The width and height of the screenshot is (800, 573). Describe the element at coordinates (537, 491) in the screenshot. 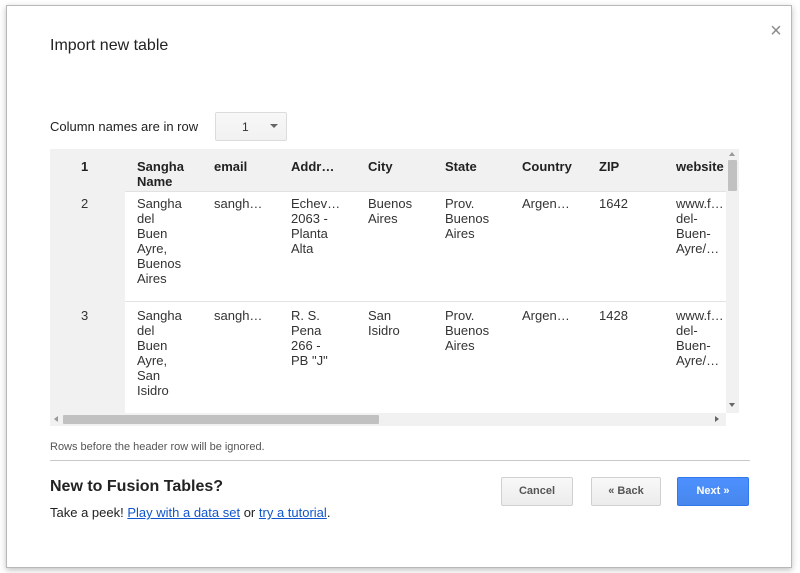

I see `cancel-button: Cancel` at that location.